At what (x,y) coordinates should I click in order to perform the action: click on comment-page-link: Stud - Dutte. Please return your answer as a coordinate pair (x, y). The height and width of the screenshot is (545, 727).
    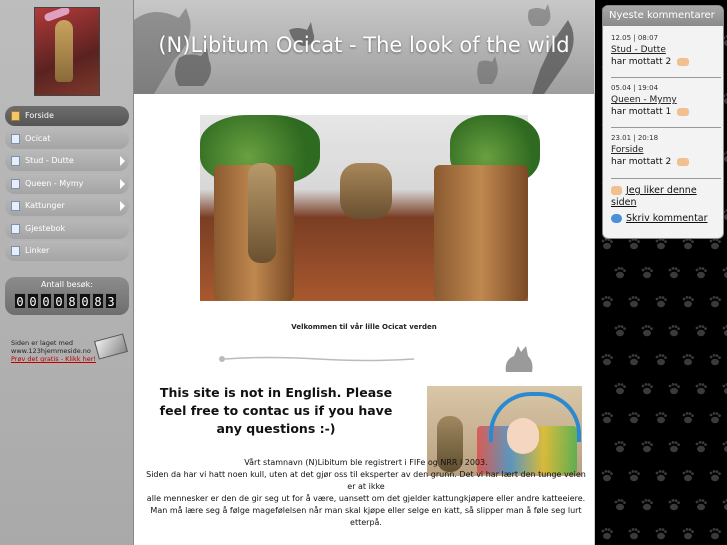
    Looking at the image, I should click on (638, 50).